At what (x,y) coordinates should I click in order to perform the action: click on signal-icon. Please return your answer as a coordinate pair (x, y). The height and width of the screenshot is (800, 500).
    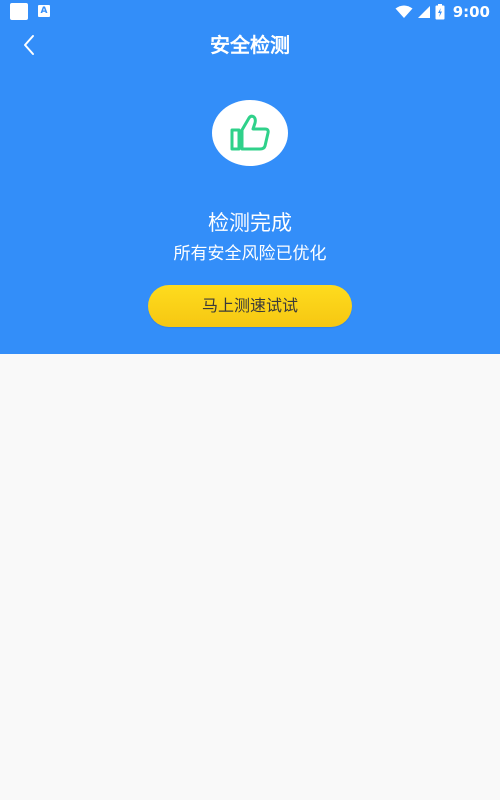
    Looking at the image, I should click on (423, 12).